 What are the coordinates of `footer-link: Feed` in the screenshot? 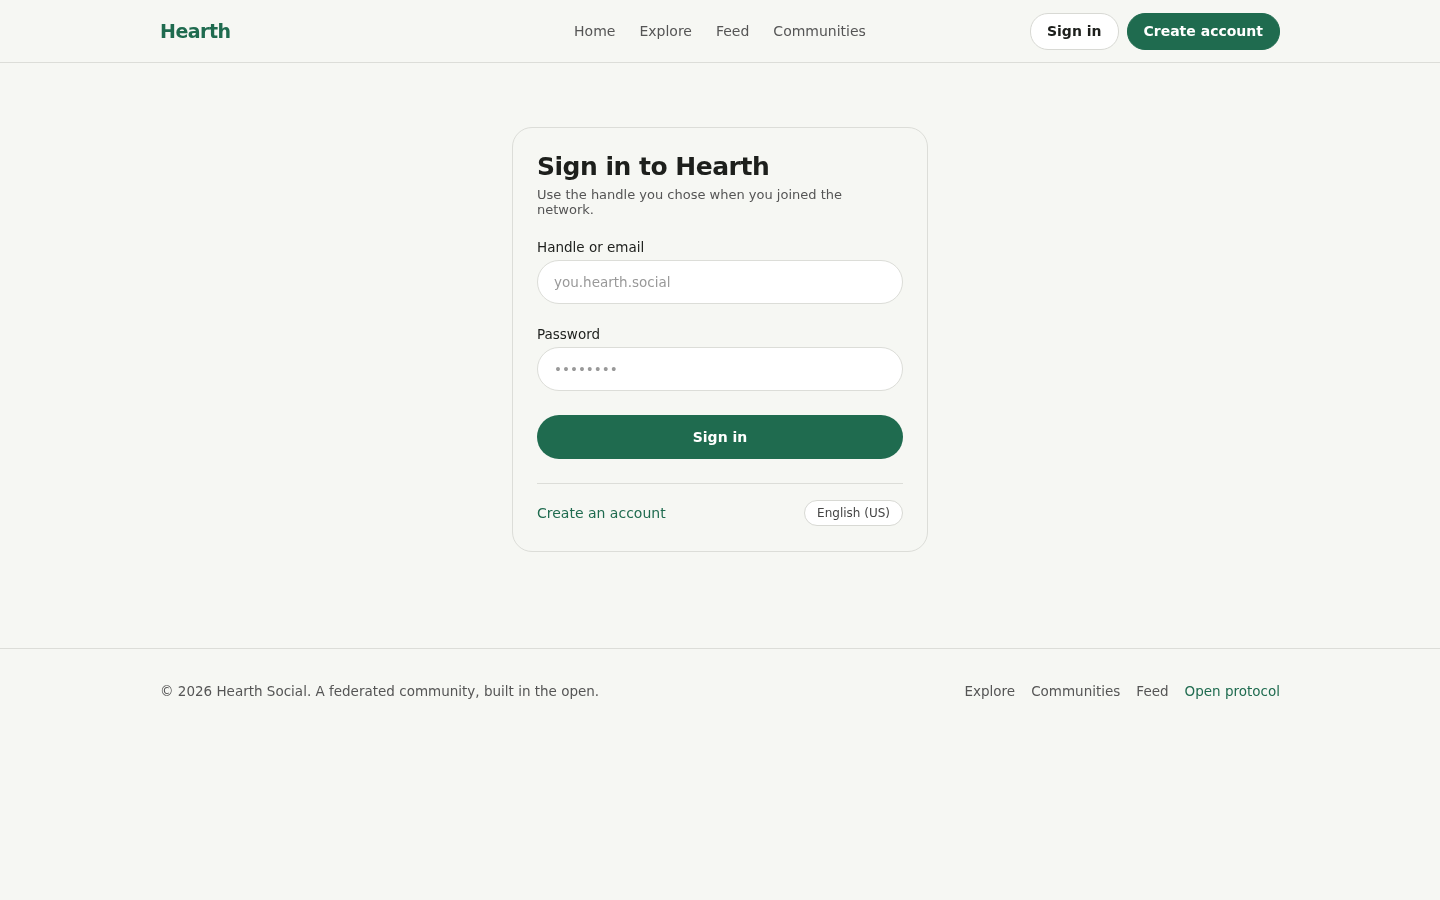 It's located at (1152, 691).